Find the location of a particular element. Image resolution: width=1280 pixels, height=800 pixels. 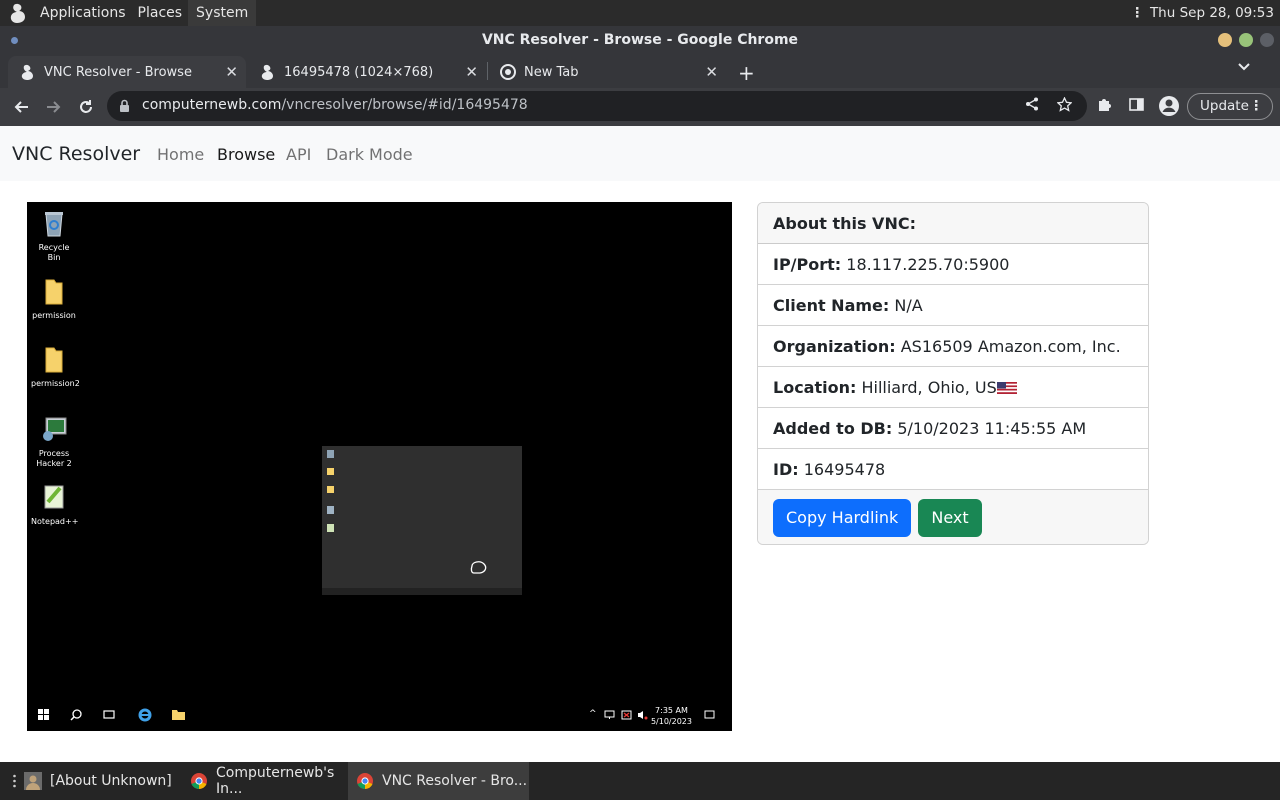

tab-vnc-resolver-browse: VNC Resolver - Browse ✕ is located at coordinates (127, 72).